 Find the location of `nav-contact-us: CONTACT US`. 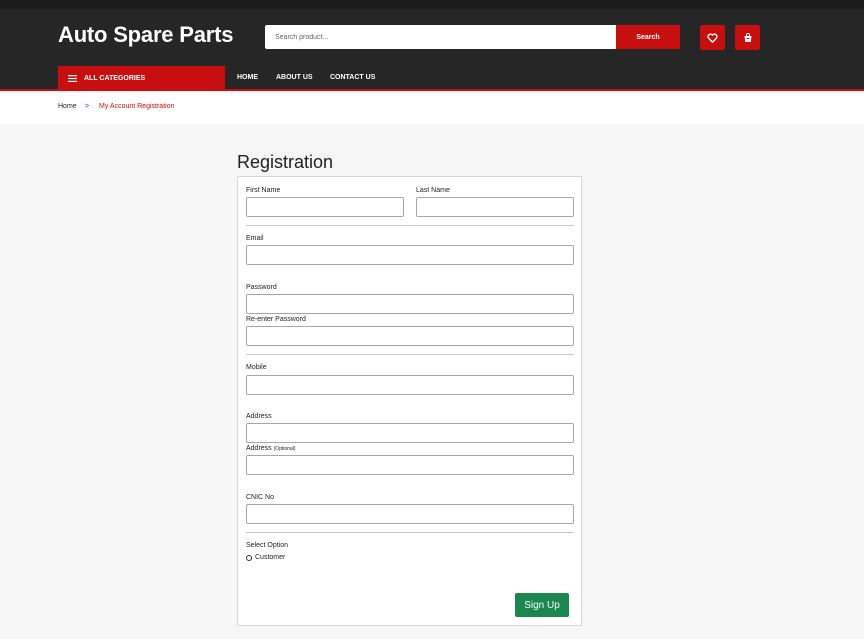

nav-contact-us: CONTACT US is located at coordinates (352, 77).